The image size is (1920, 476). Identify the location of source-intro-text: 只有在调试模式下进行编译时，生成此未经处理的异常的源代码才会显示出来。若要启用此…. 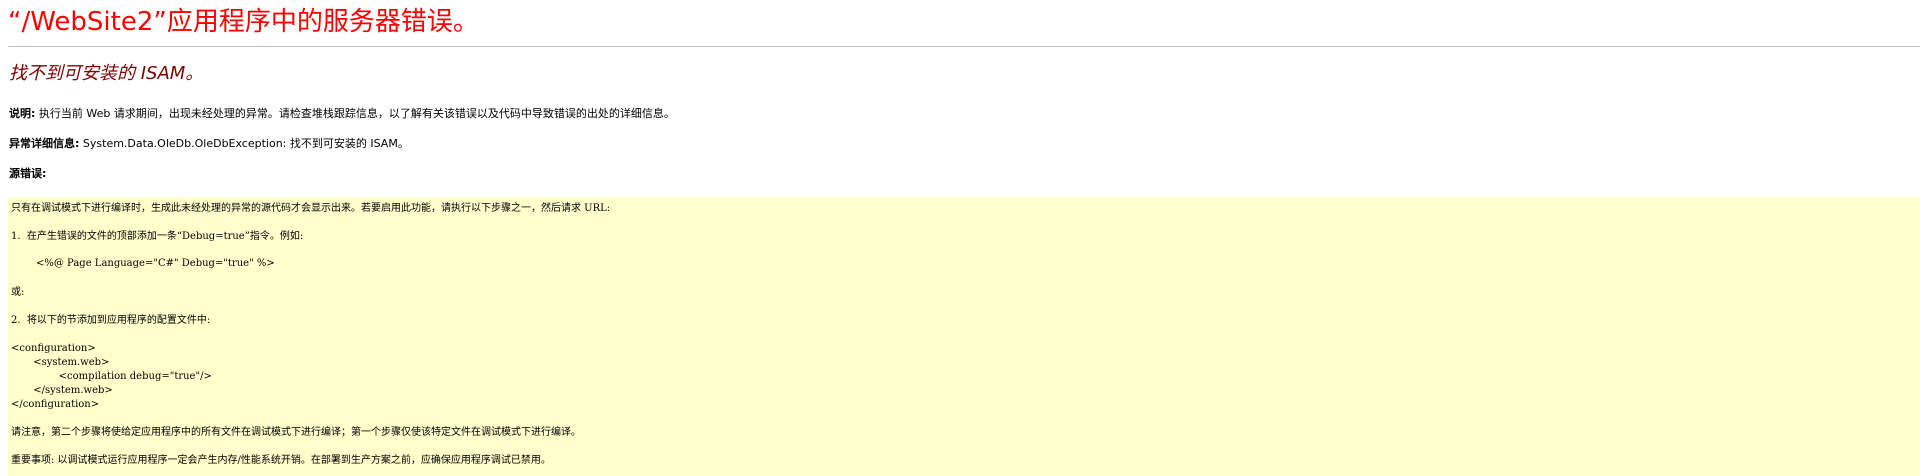
(311, 208).